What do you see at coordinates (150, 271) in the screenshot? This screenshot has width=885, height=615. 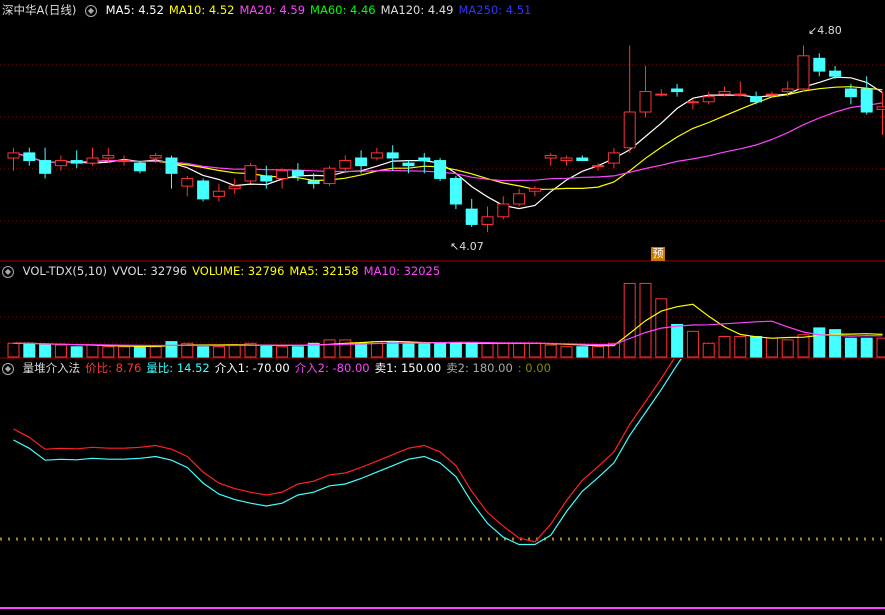 I see `volume-indicator-1: VVOL: 32796` at bounding box center [150, 271].